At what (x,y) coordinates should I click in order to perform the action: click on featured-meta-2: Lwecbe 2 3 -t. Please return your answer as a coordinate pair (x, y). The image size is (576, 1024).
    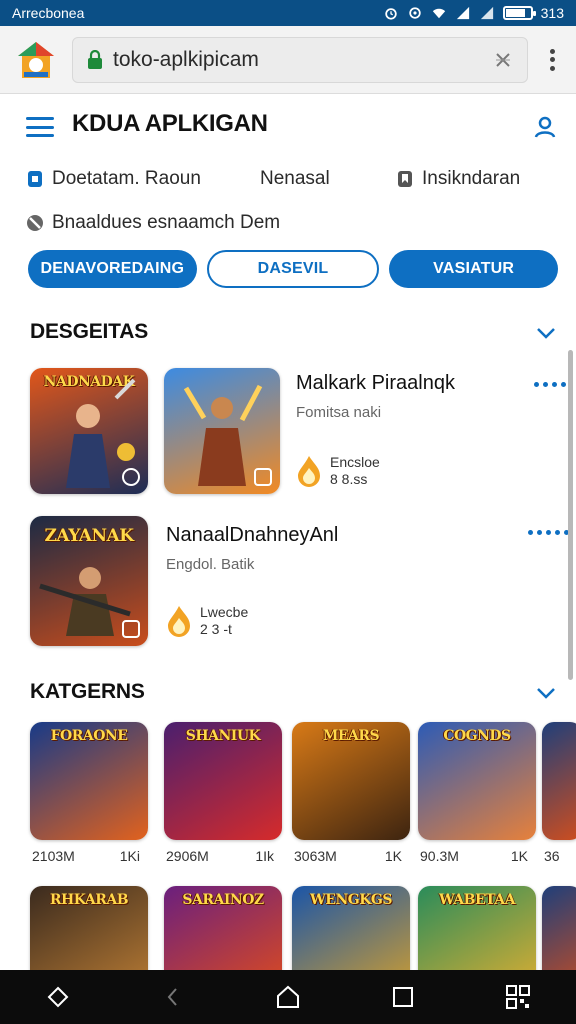
    Looking at the image, I should click on (207, 621).